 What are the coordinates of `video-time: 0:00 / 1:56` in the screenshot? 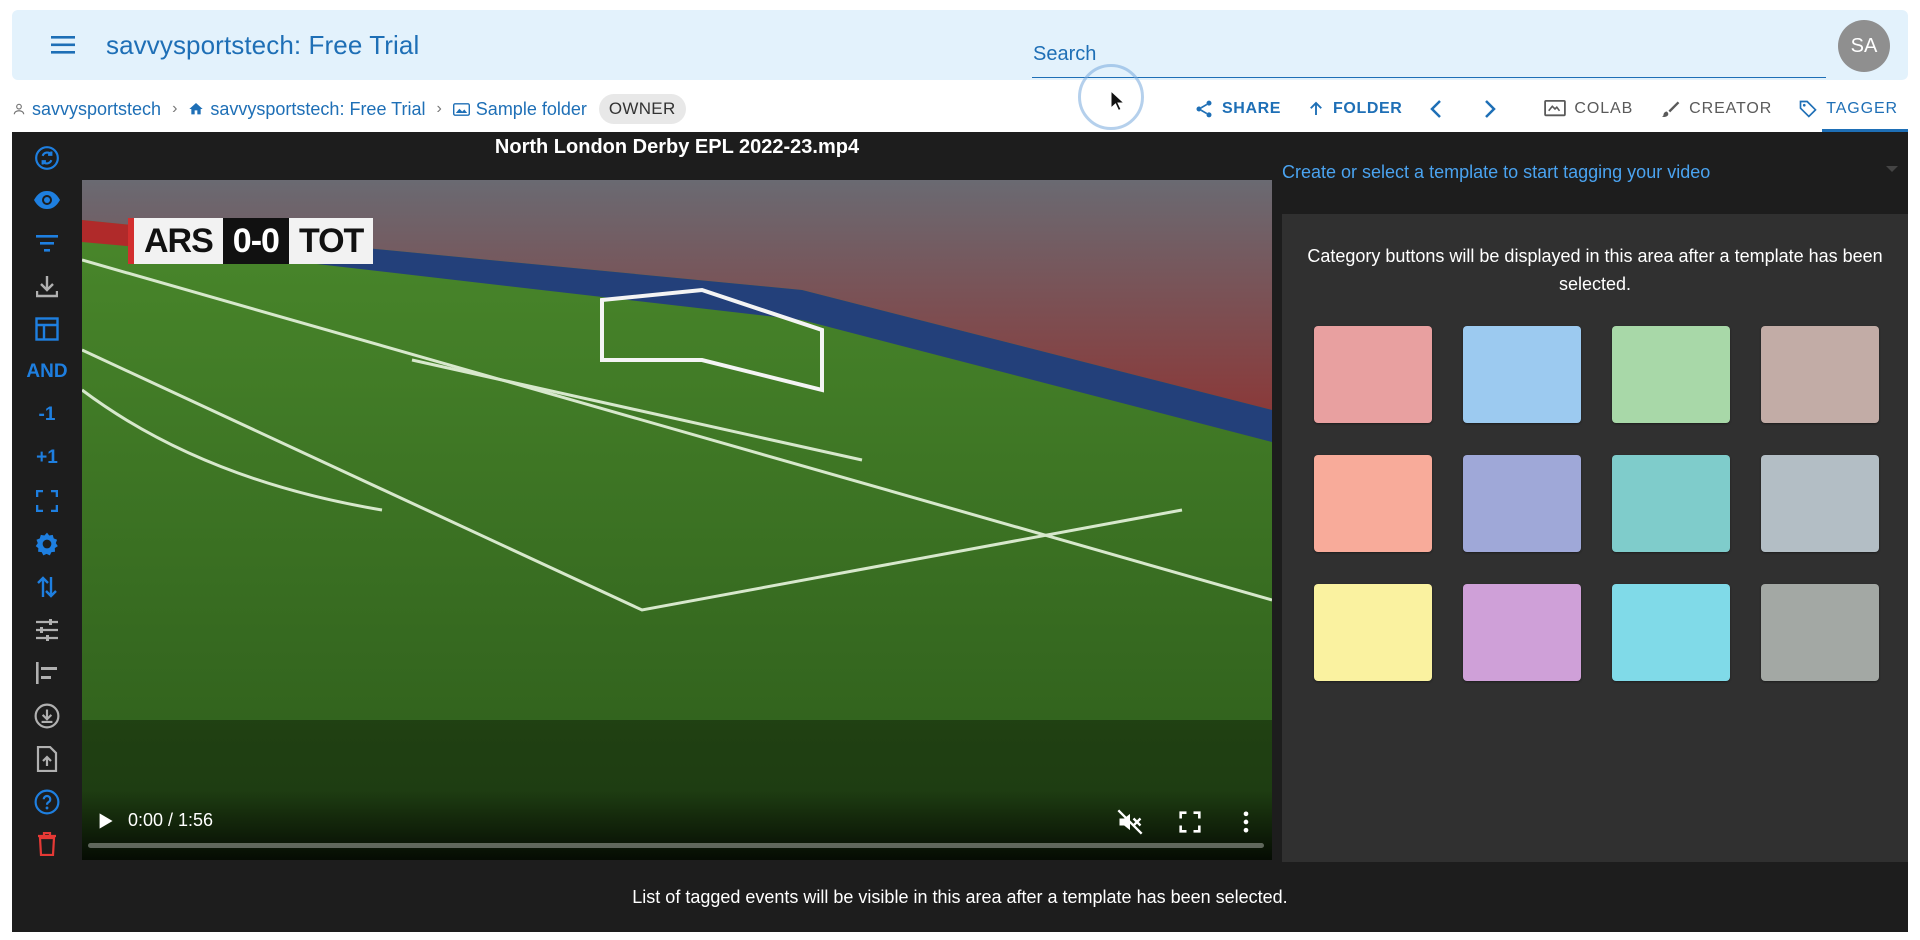 It's located at (171, 820).